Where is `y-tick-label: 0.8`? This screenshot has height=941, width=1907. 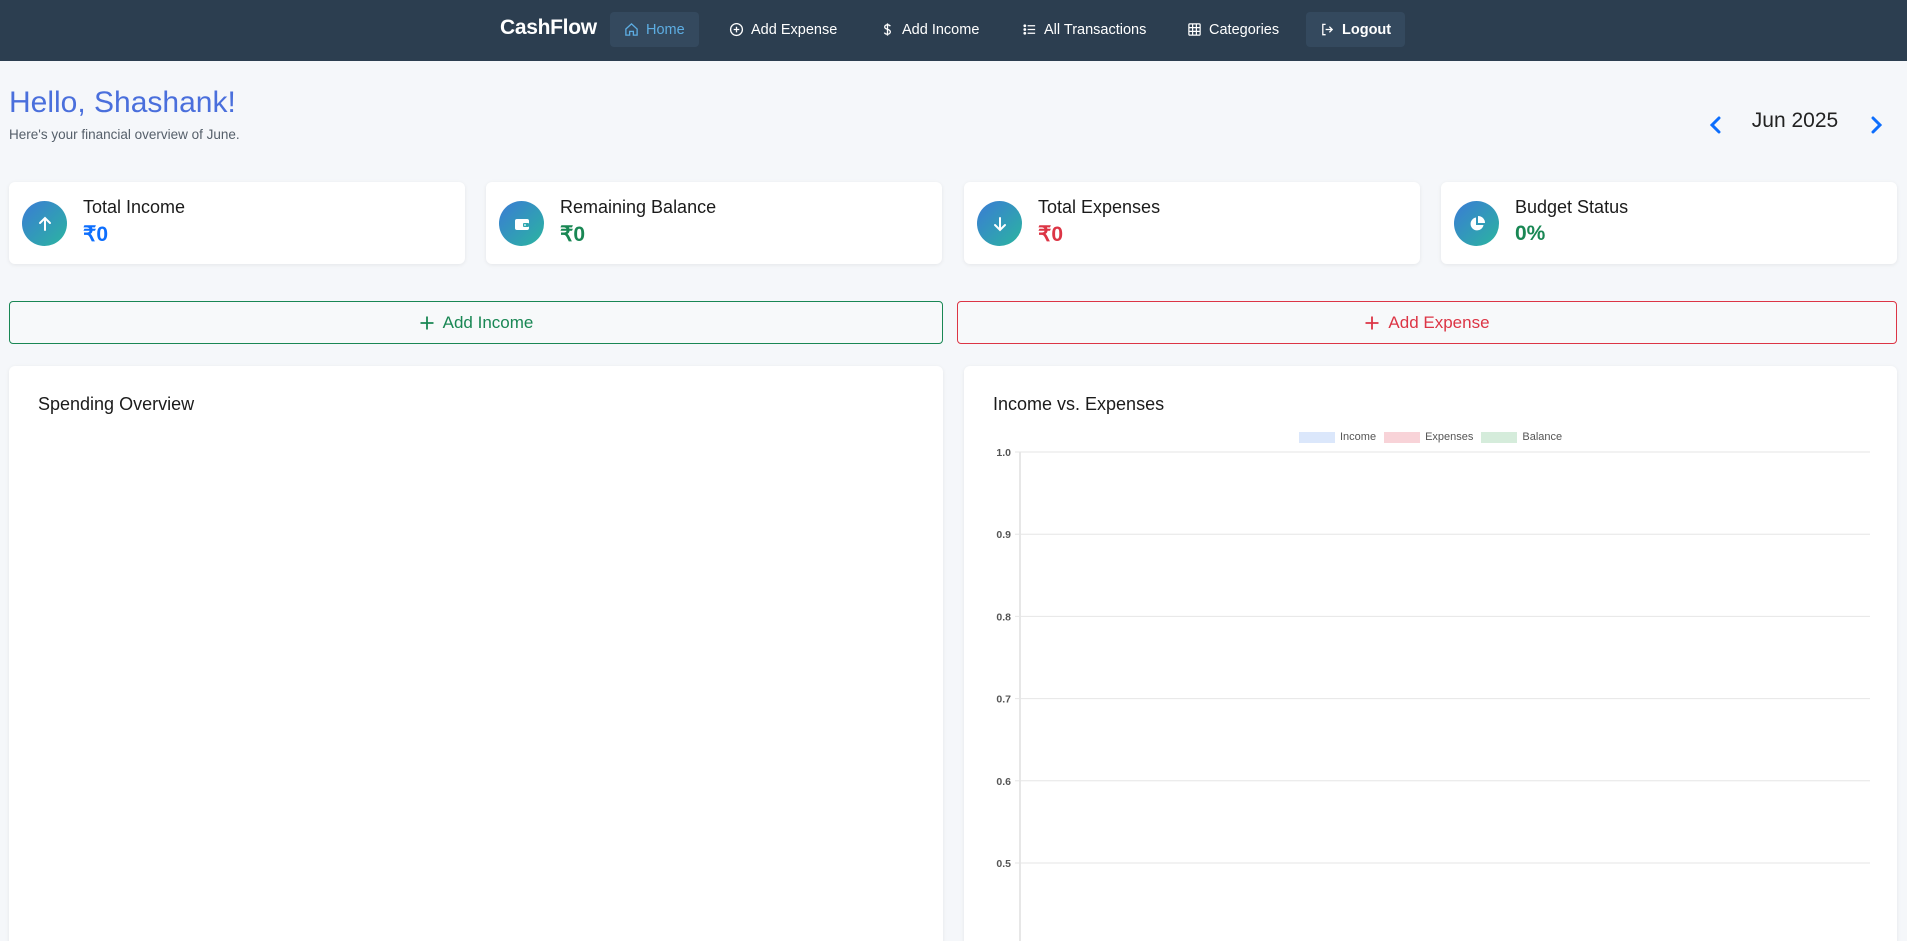 y-tick-label: 0.8 is located at coordinates (1003, 617).